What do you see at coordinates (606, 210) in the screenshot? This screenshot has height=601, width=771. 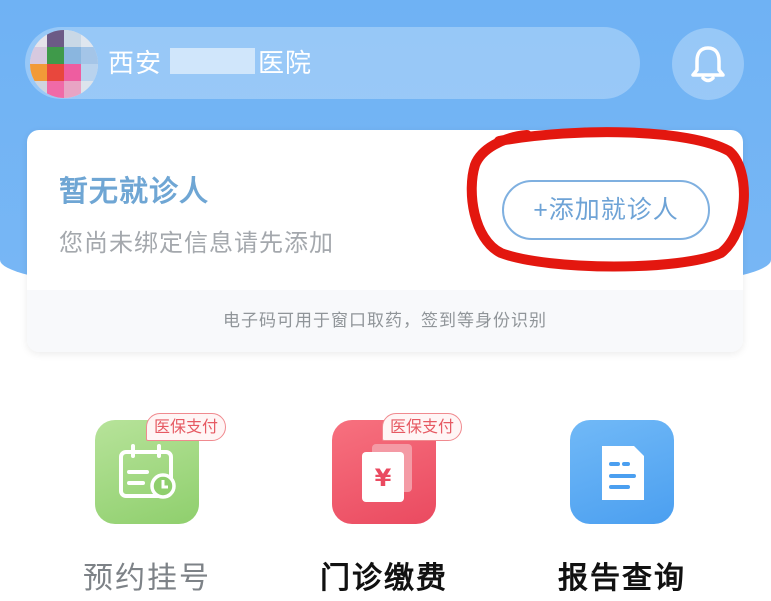 I see `add-patient-button: +添加就诊人` at bounding box center [606, 210].